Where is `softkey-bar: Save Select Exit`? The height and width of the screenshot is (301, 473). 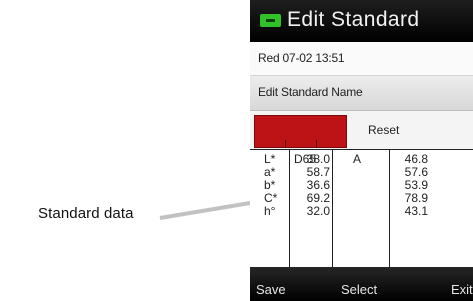
softkey-bar: Save Select Exit is located at coordinates (361, 284).